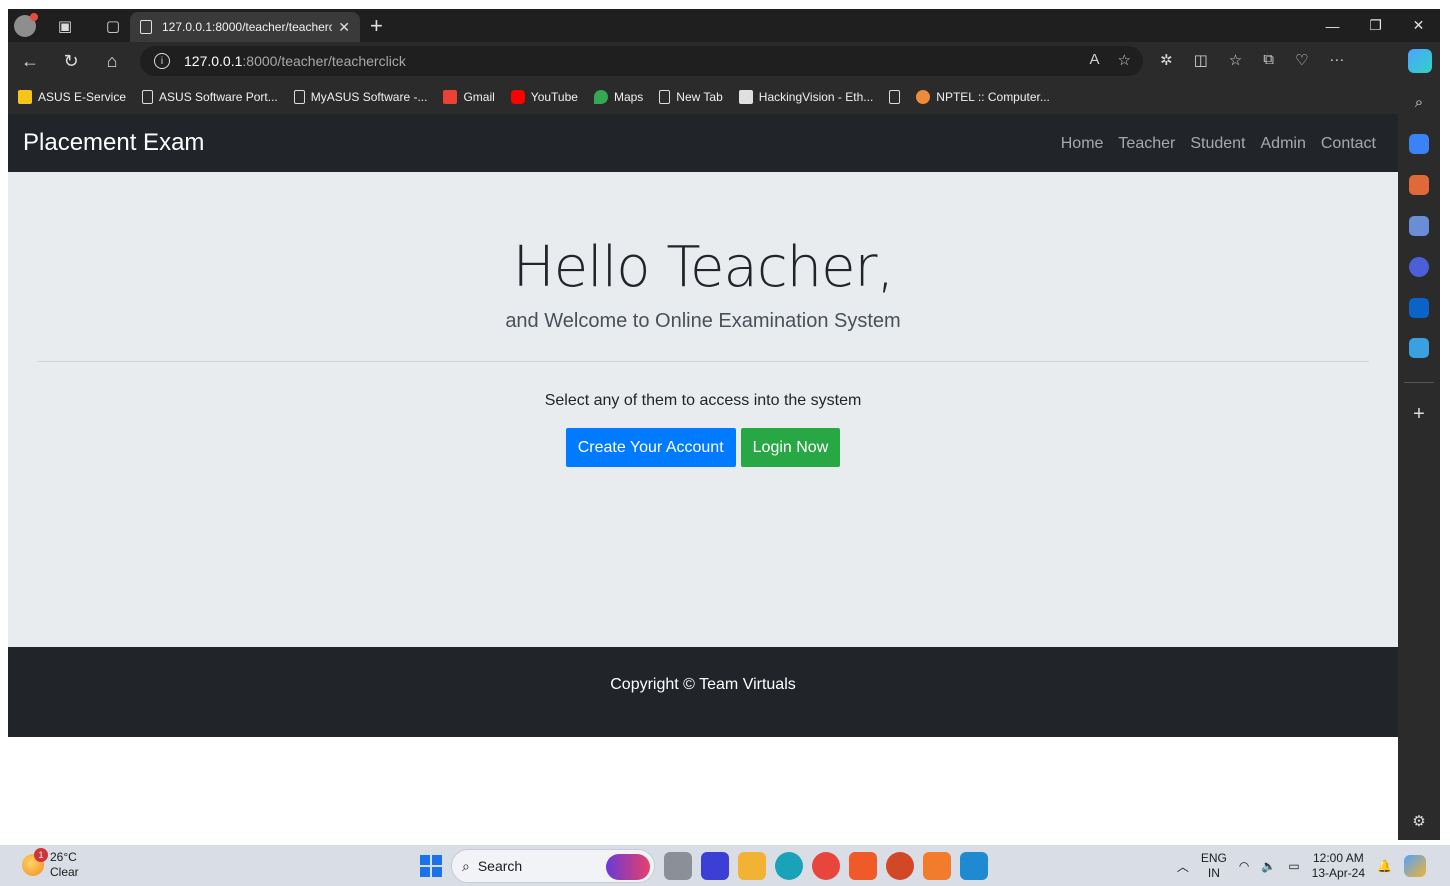  What do you see at coordinates (1201, 60) in the screenshot?
I see `split-screen-icon: ◫` at bounding box center [1201, 60].